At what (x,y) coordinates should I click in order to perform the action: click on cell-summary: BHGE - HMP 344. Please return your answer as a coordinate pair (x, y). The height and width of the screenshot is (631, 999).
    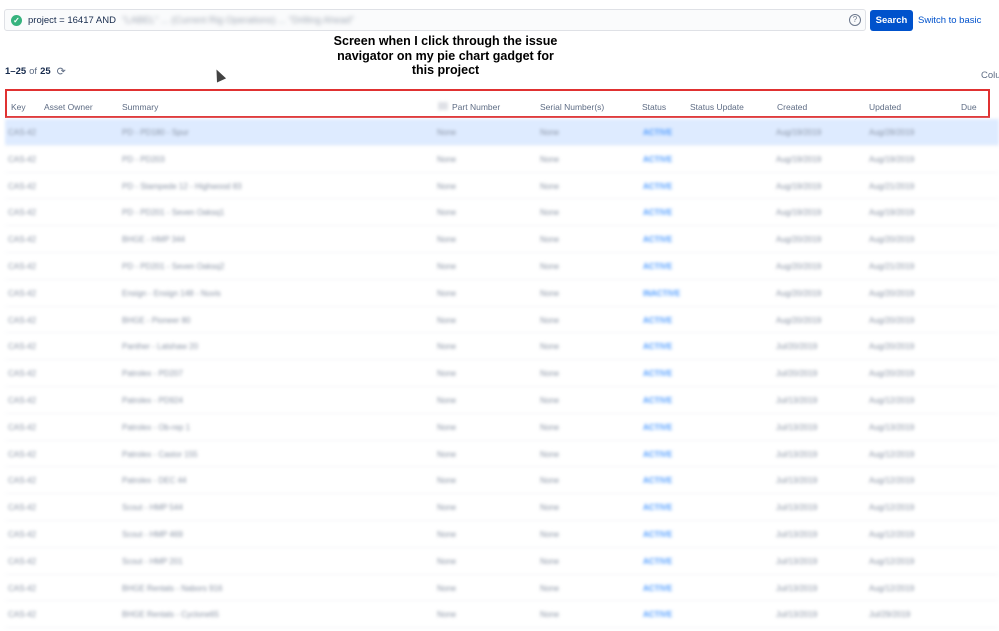
    Looking at the image, I should click on (153, 240).